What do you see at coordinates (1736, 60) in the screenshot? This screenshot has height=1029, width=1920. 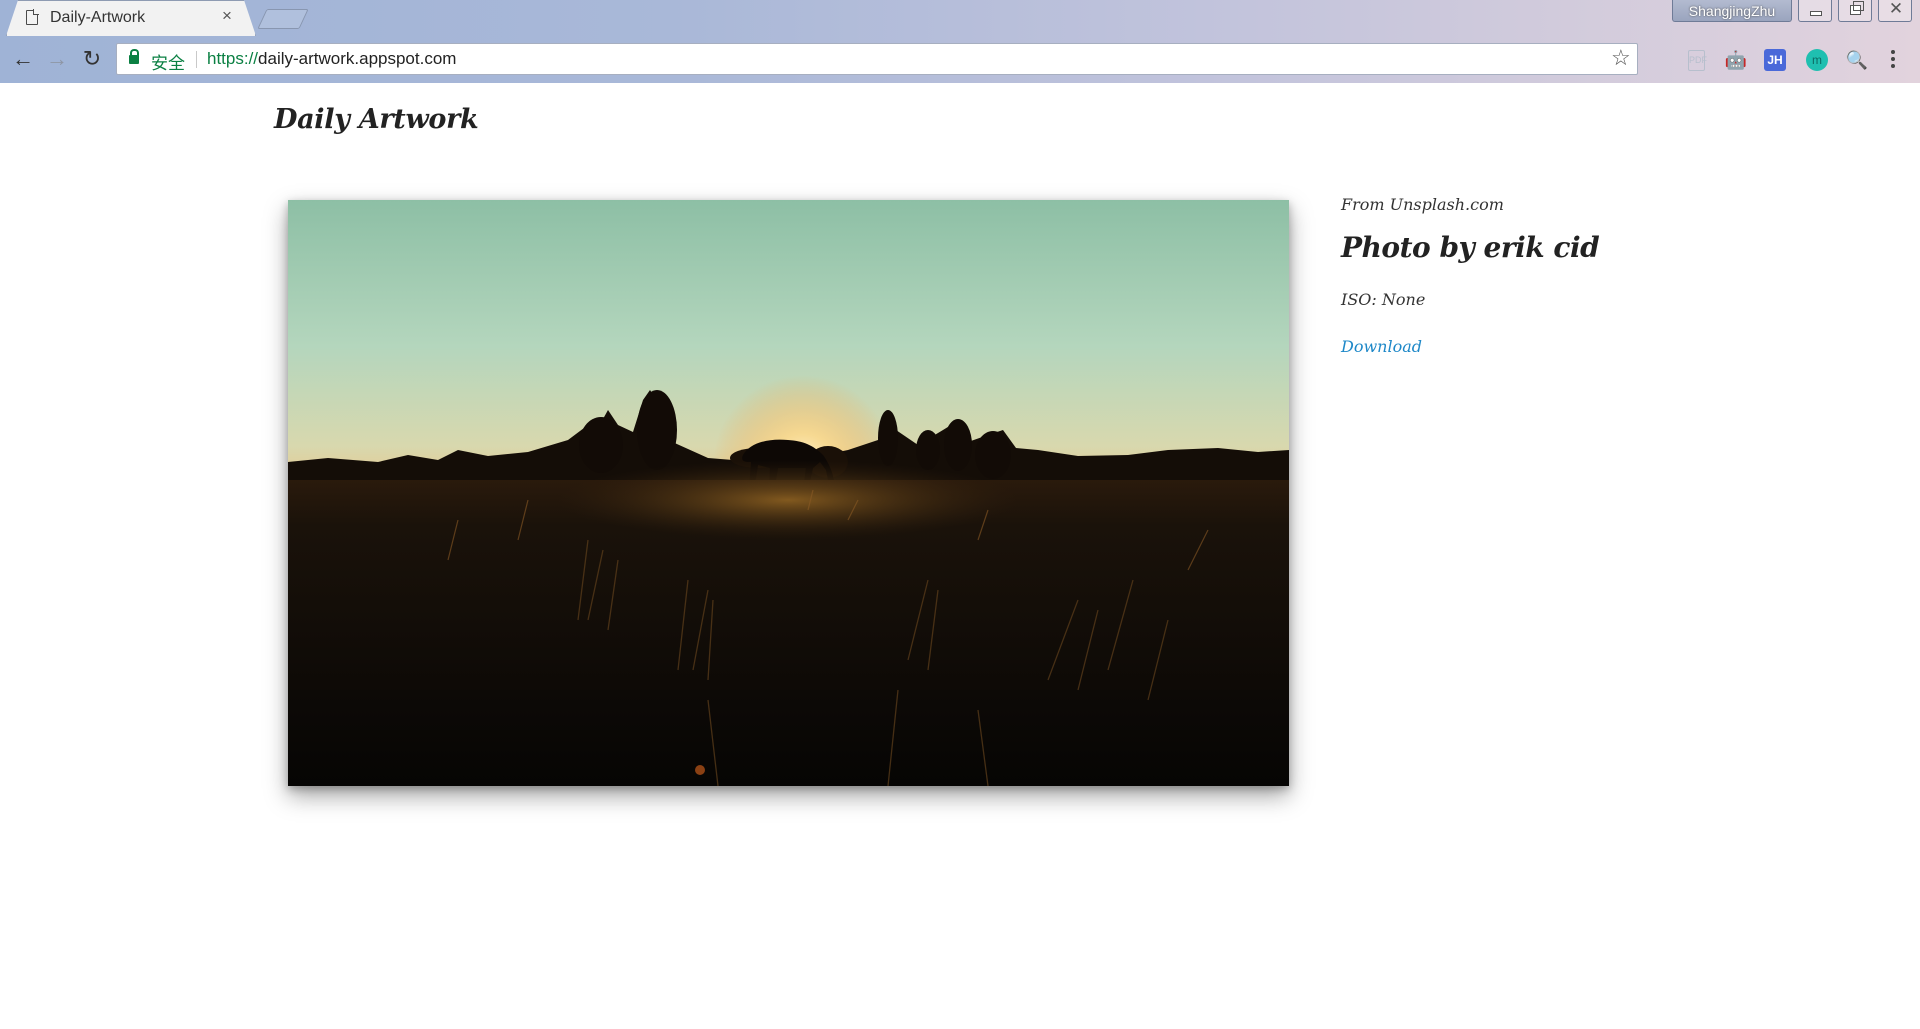 I see `android-extension-icon: 🤖` at bounding box center [1736, 60].